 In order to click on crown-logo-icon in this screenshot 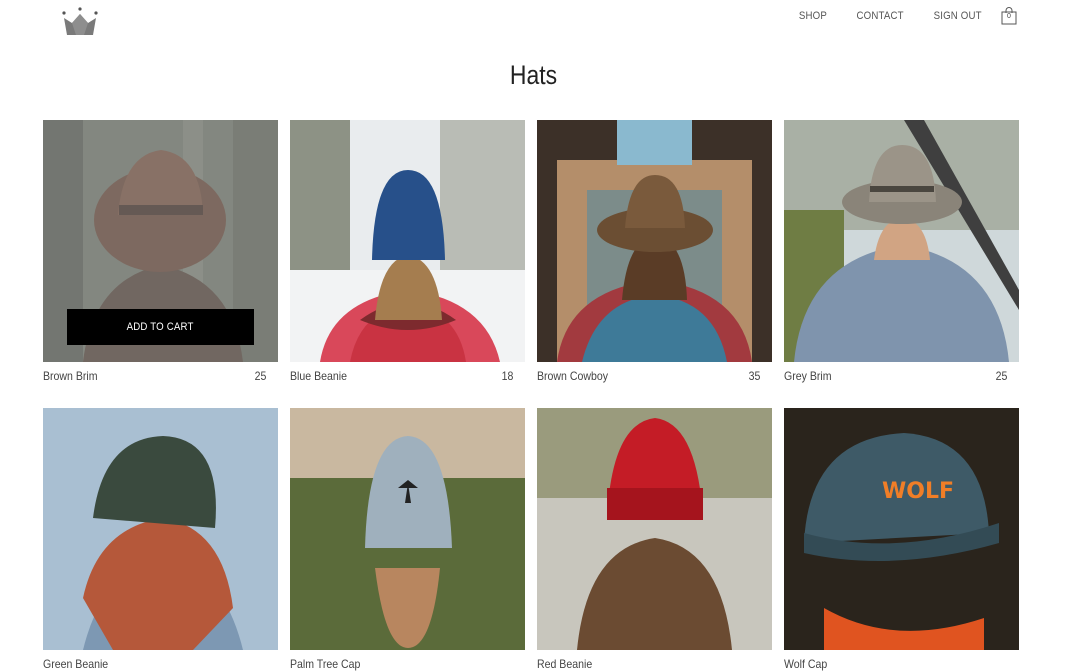, I will do `click(80, 22)`.